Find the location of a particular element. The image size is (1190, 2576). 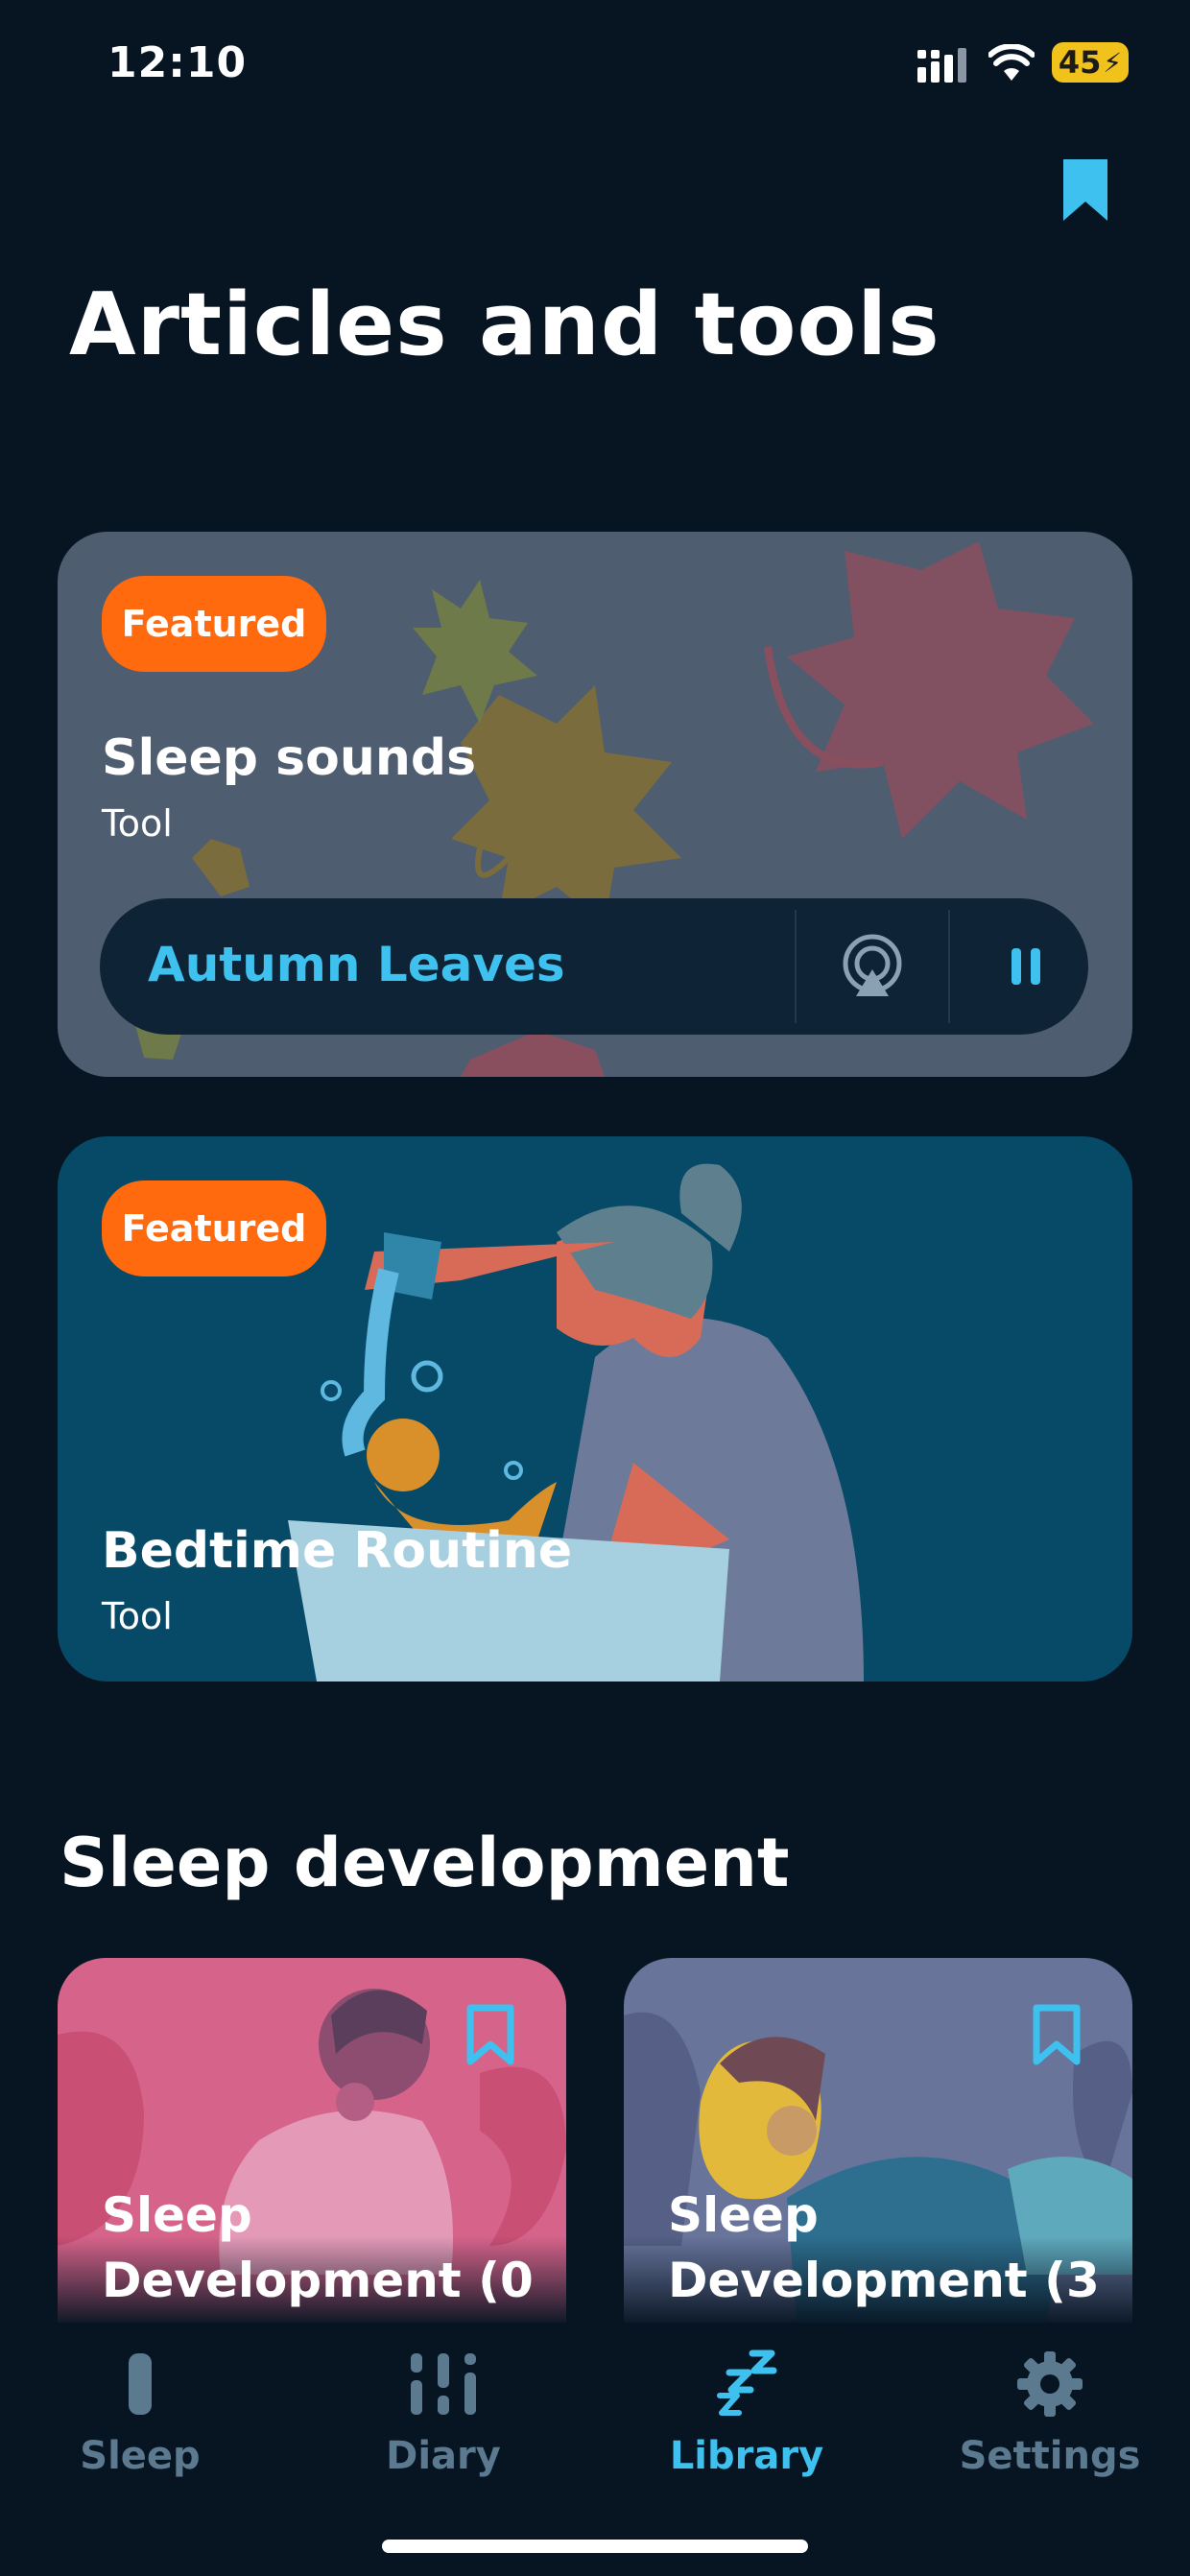

sound-player: Autumn Leaves is located at coordinates (594, 966).